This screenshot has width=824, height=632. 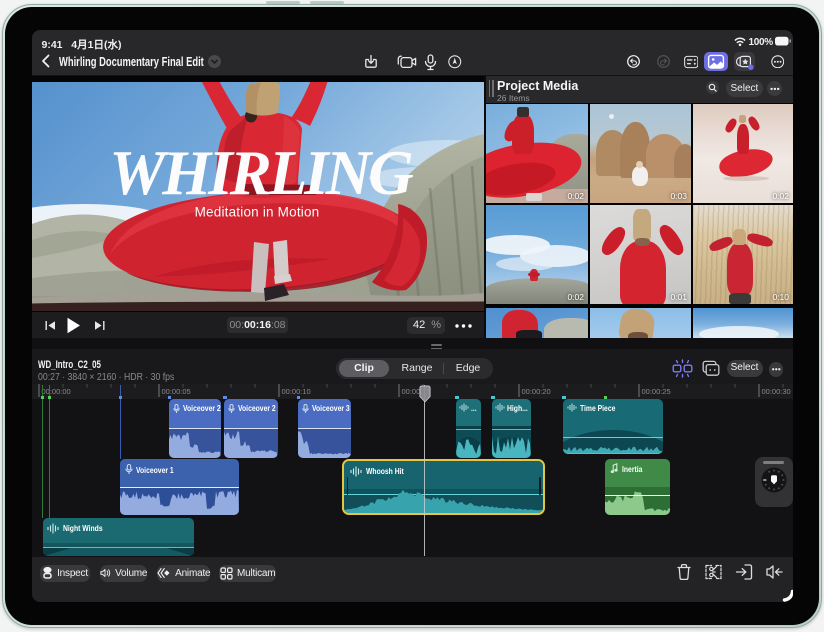 What do you see at coordinates (256, 211) in the screenshot?
I see `svg-text: Meditation in Motion` at bounding box center [256, 211].